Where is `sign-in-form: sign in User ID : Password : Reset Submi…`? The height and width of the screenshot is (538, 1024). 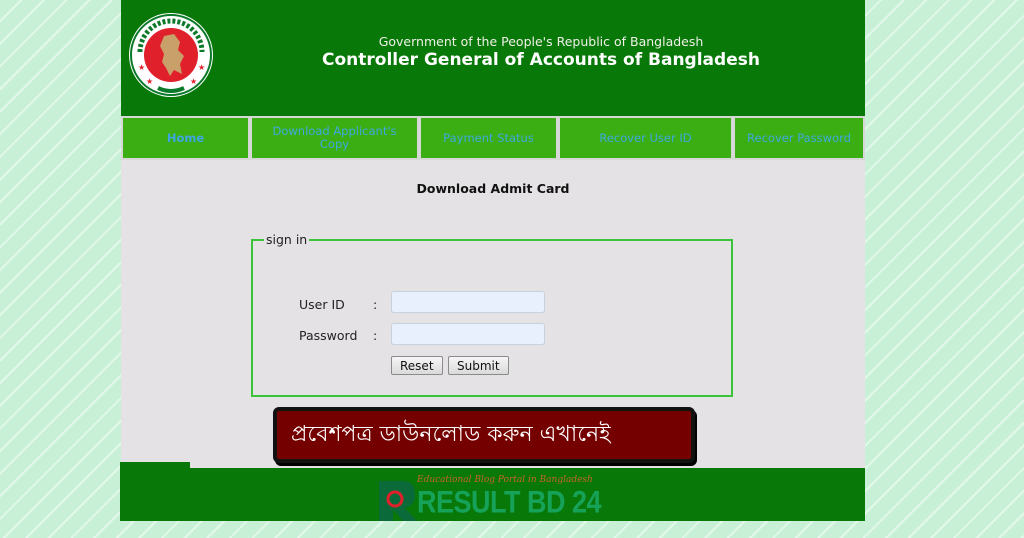 sign-in-form: sign in User ID : Password : Reset Submi… is located at coordinates (492, 314).